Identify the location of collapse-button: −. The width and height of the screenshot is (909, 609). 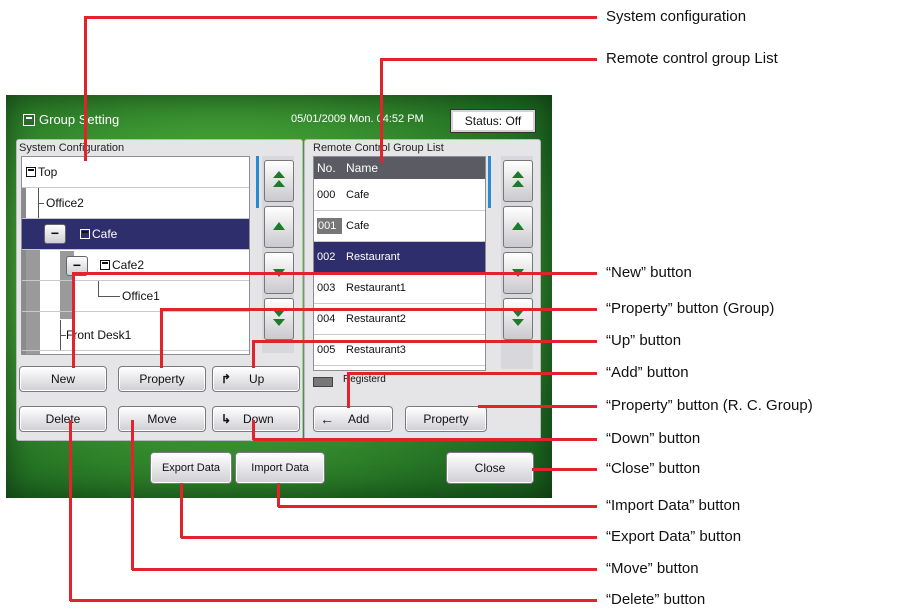
(55, 234).